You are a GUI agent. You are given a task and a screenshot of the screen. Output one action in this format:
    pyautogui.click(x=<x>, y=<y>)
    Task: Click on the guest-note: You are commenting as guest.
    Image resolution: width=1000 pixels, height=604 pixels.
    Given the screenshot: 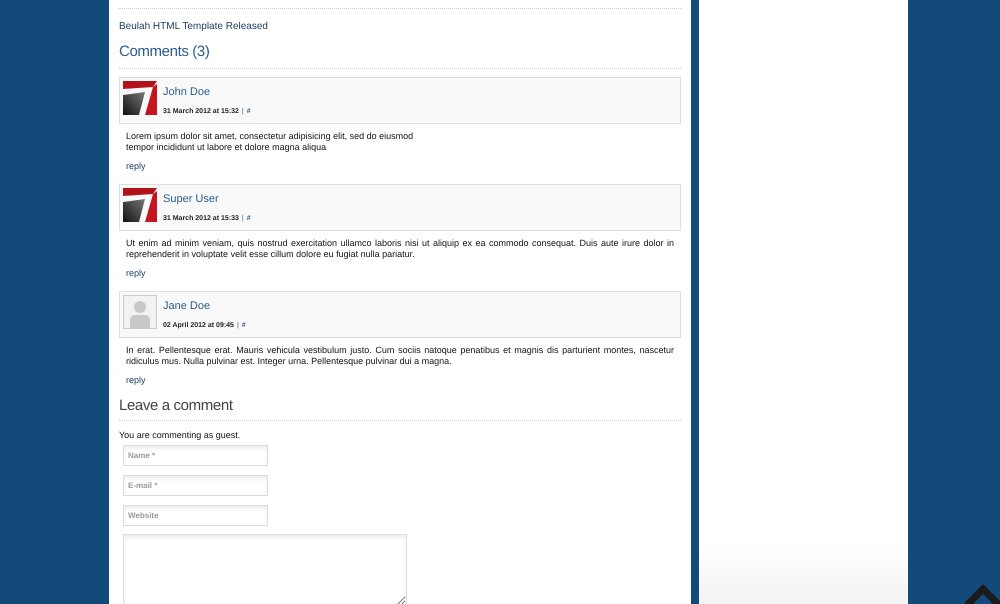 What is the action you would take?
    pyautogui.click(x=180, y=435)
    